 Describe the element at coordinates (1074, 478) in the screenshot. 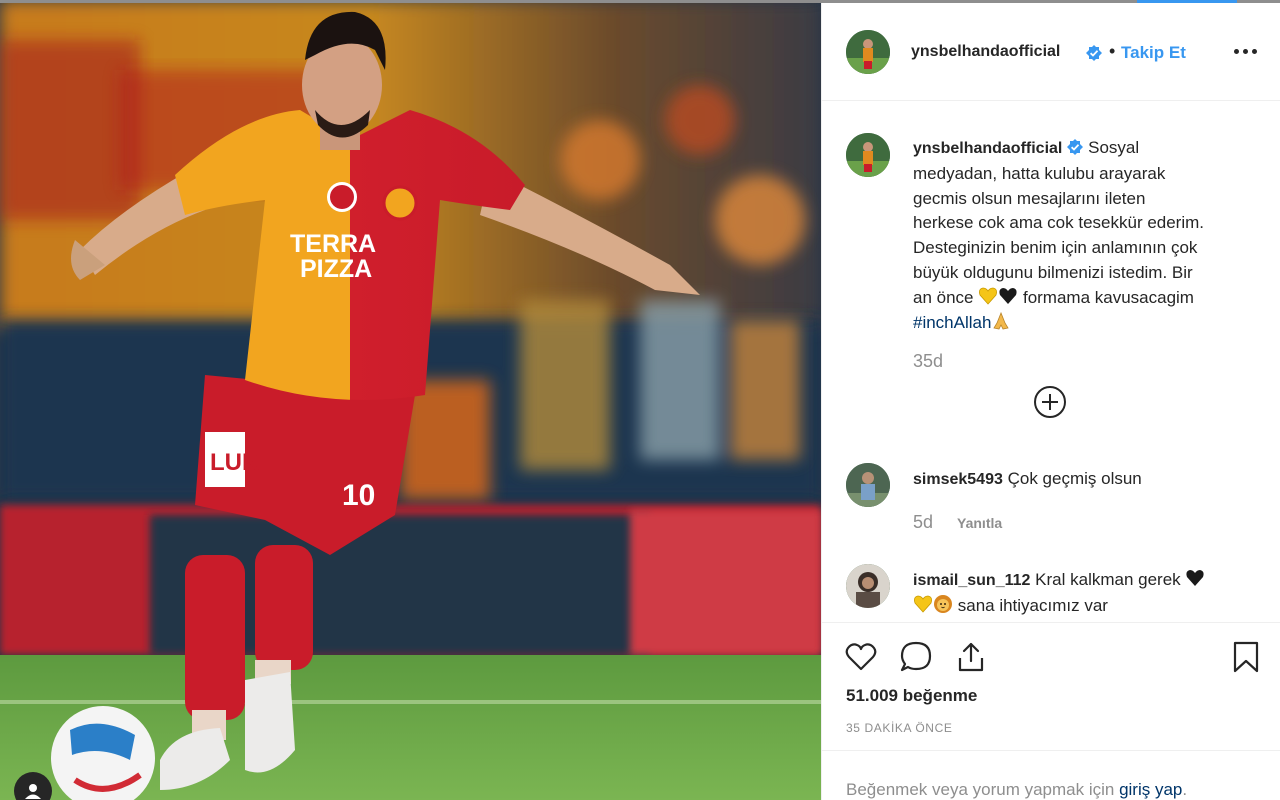

I see `comment-body: Çok geçmiş olsun` at that location.